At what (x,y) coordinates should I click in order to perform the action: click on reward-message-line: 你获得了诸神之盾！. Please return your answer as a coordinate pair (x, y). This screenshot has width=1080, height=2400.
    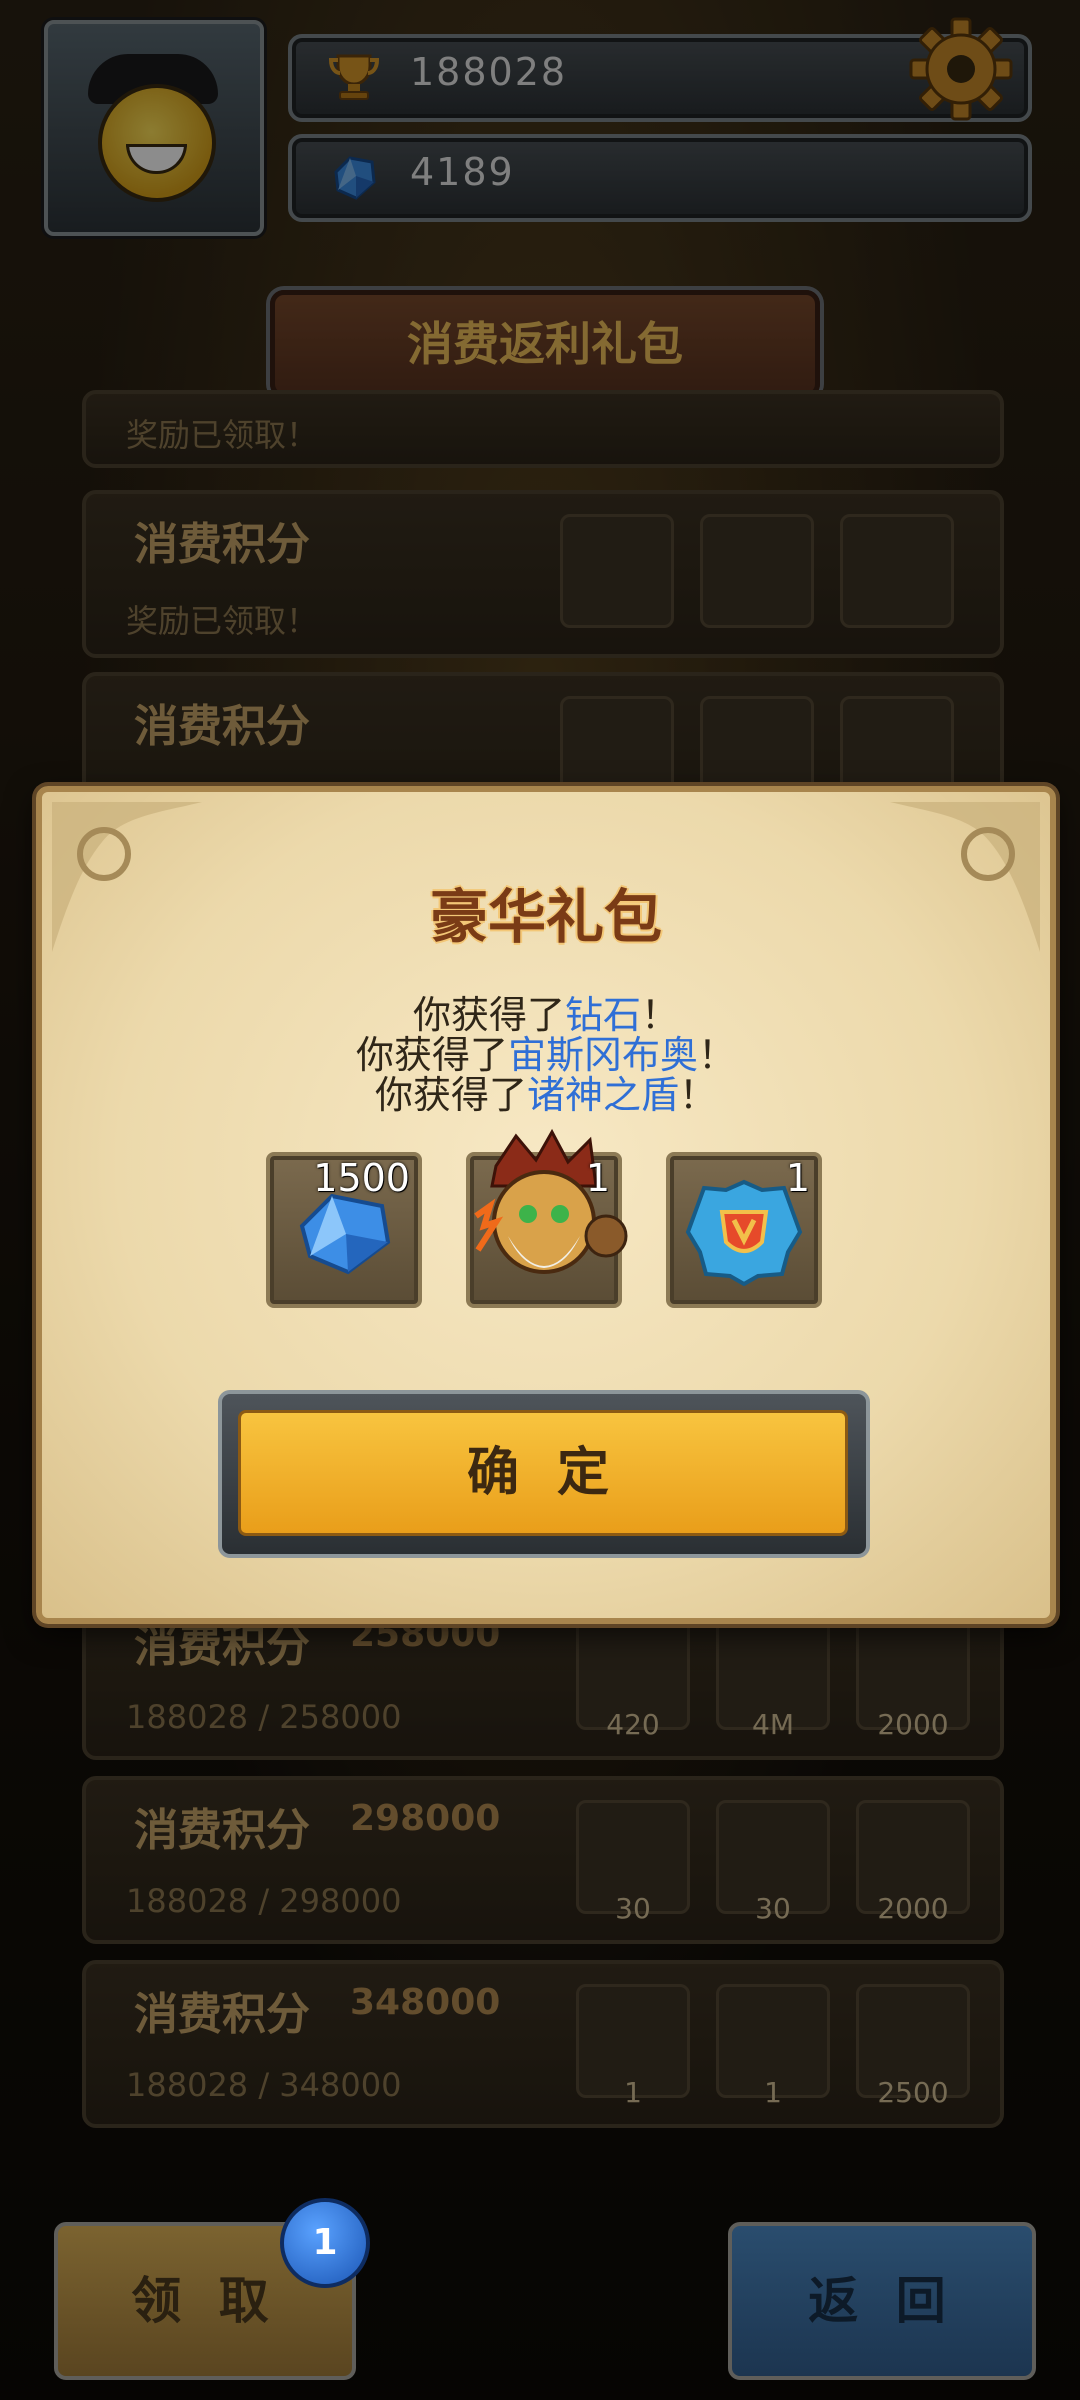
    Looking at the image, I should click on (546, 1091).